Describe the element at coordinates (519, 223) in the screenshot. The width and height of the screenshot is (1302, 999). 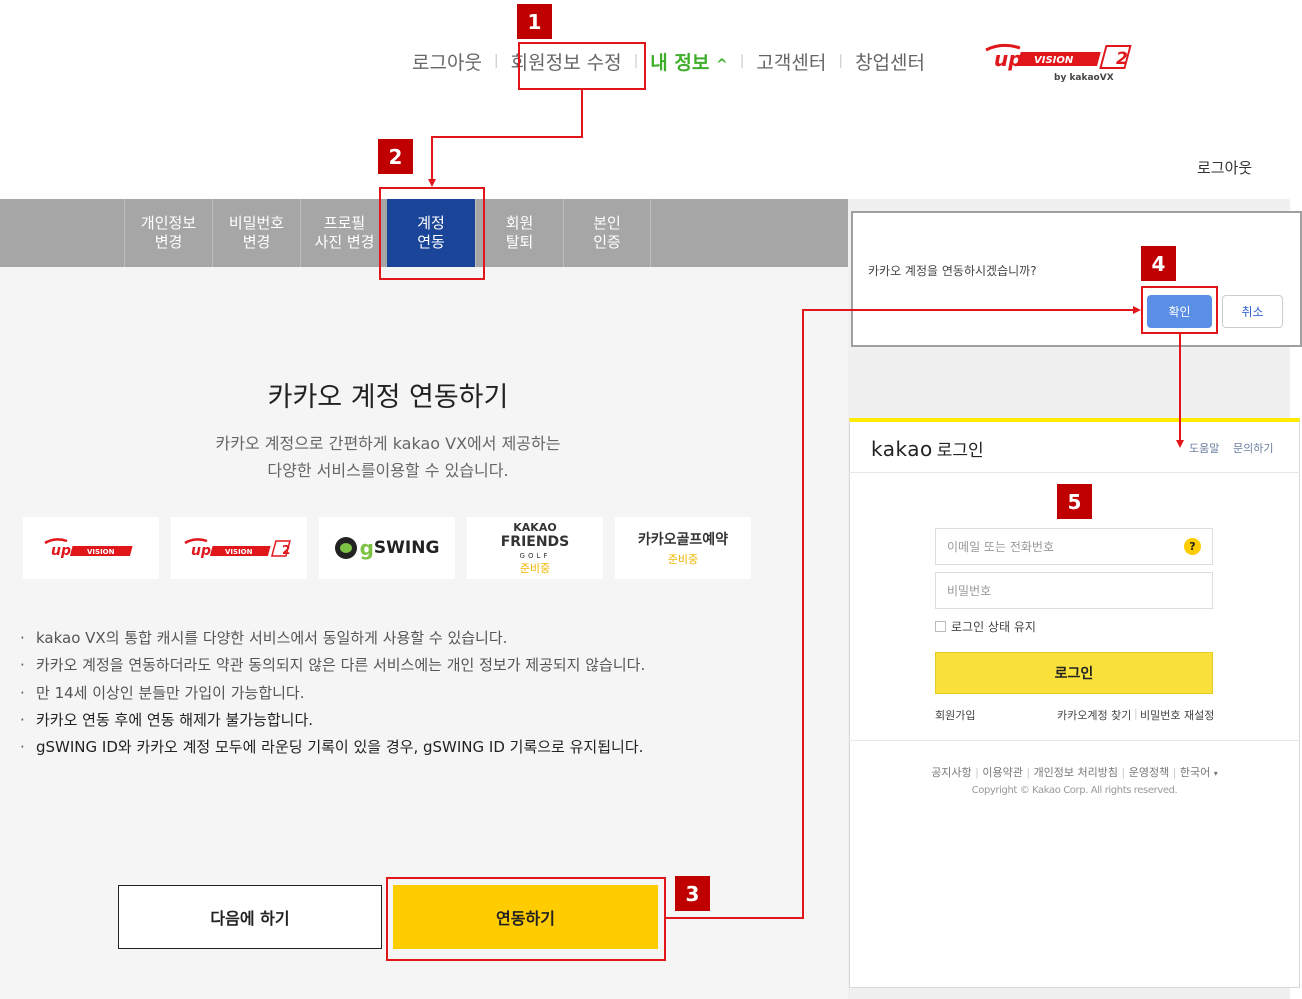
I see `tab-label-line1: 회원` at that location.